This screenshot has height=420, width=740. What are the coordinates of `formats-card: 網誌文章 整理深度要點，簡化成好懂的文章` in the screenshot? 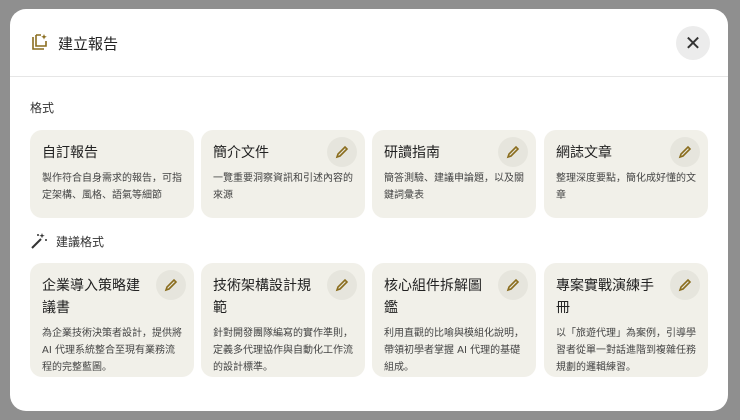 It's located at (626, 174).